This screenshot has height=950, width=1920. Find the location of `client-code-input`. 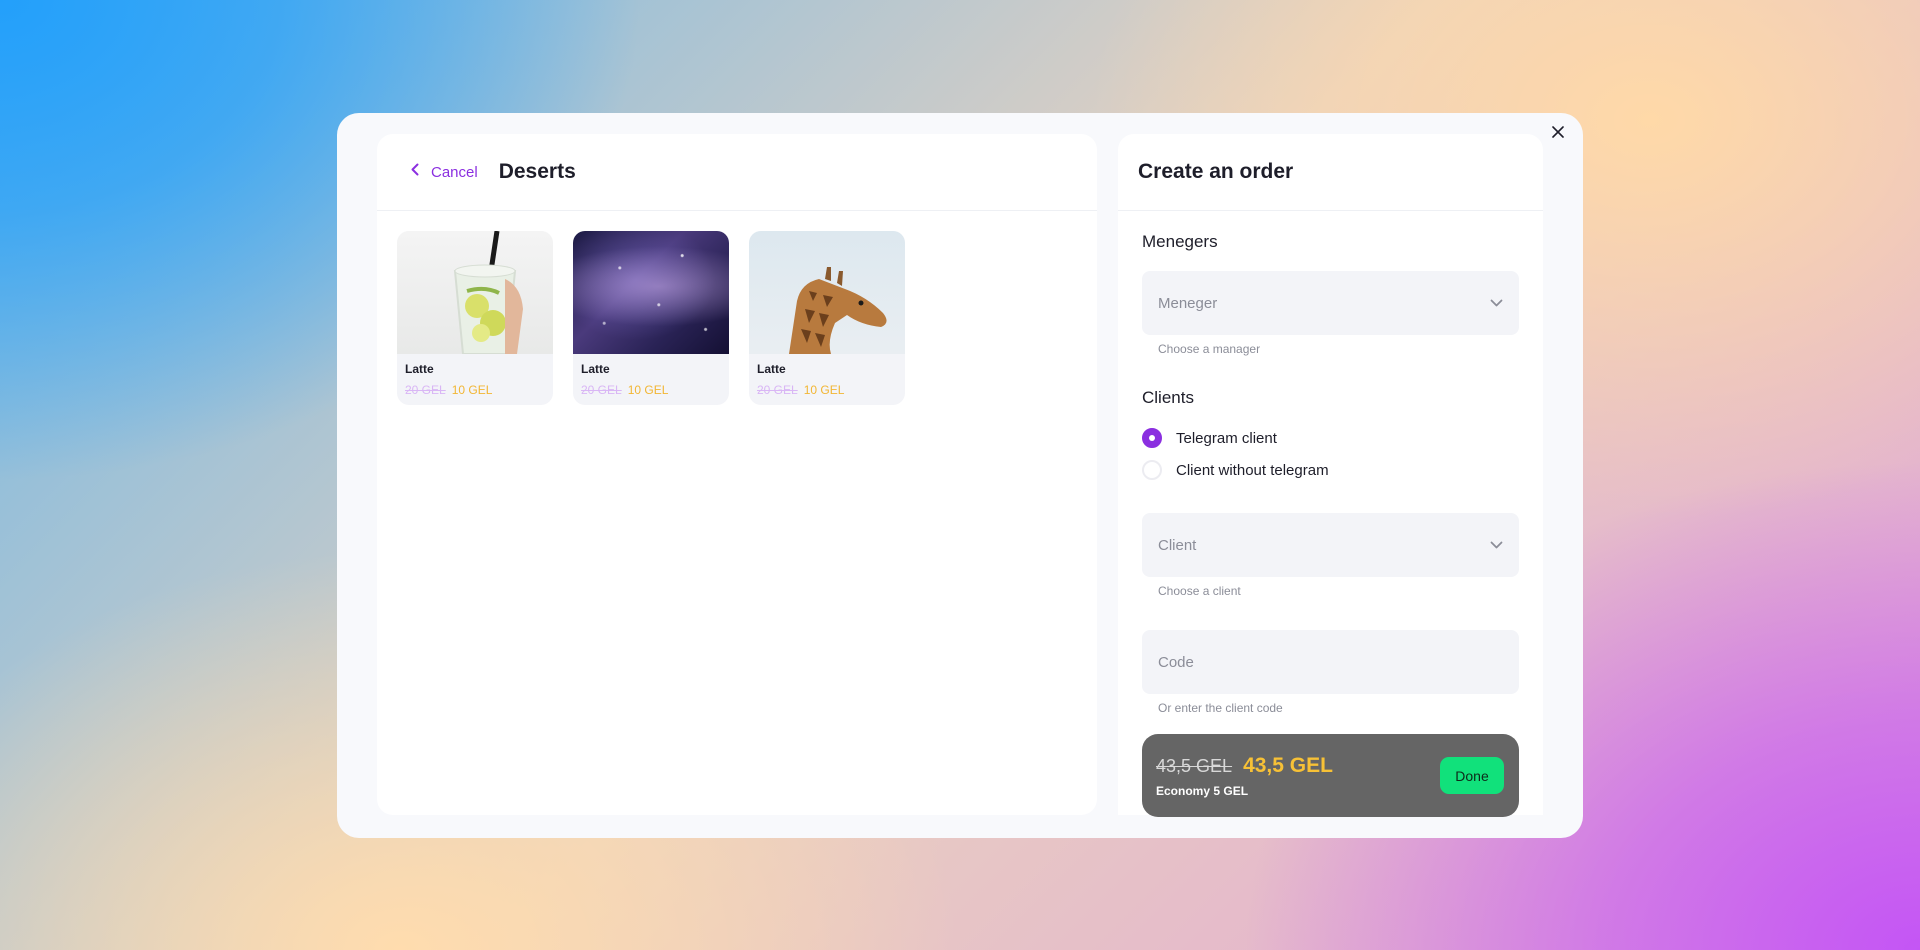

client-code-input is located at coordinates (1330, 662).